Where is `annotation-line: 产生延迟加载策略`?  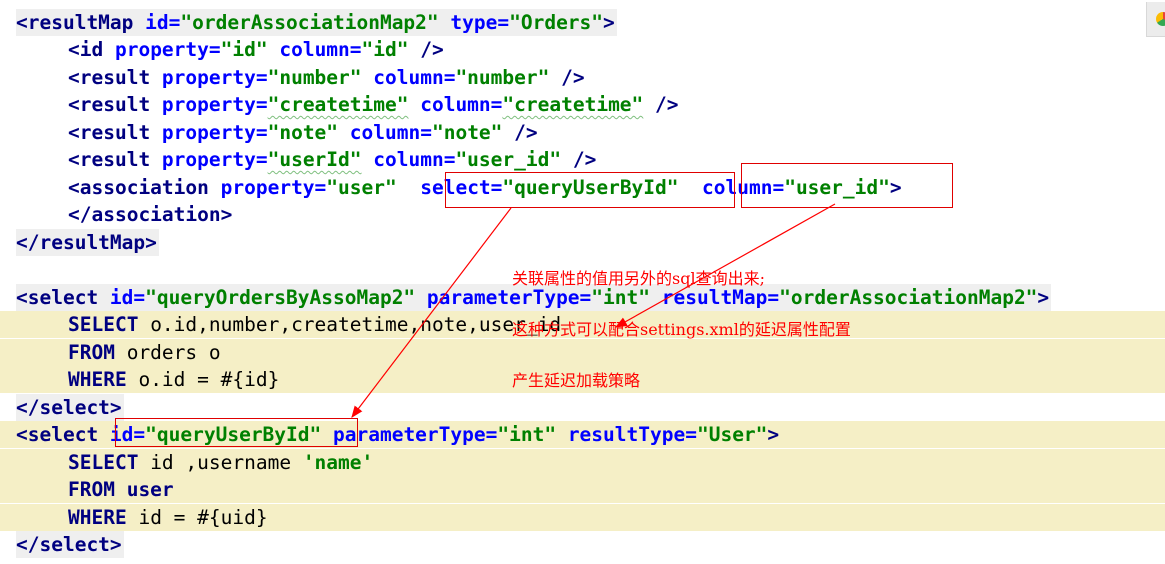 annotation-line: 产生延迟加载策略 is located at coordinates (576, 380).